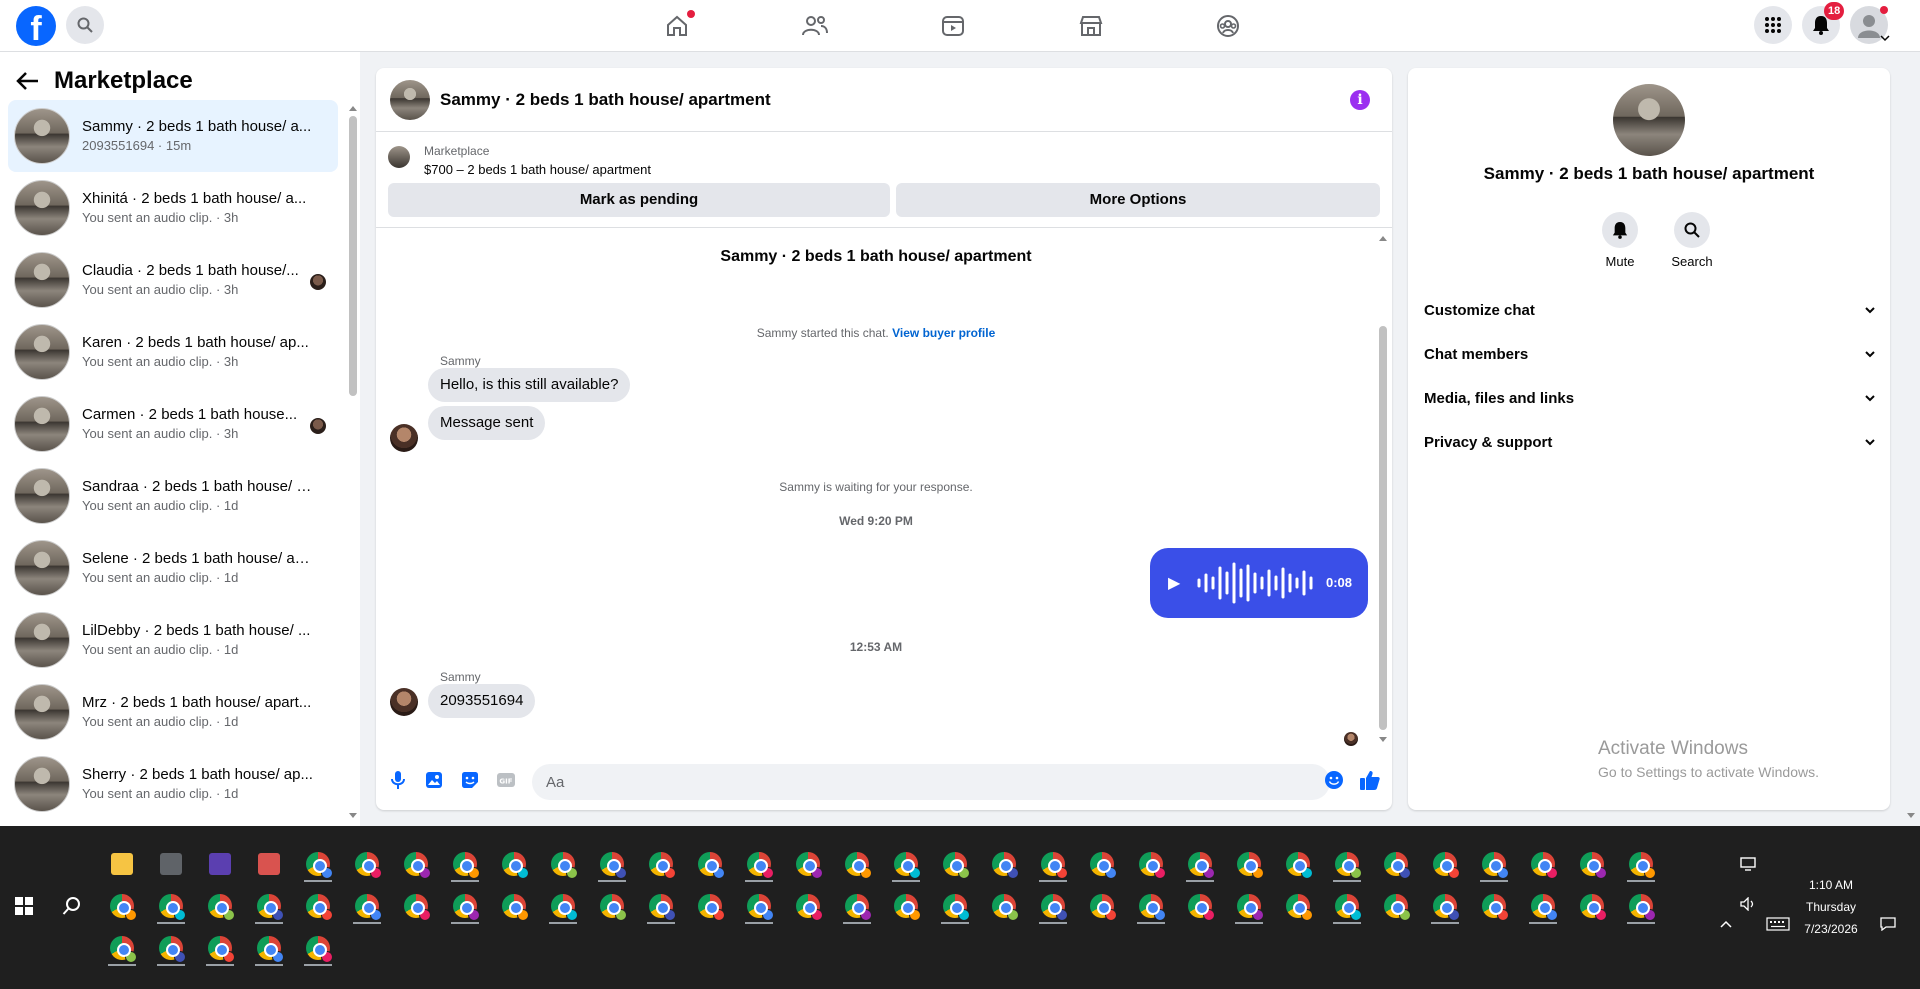 The image size is (1920, 989). Describe the element at coordinates (1650, 354) in the screenshot. I see `section-chat-members: Chat members` at that location.